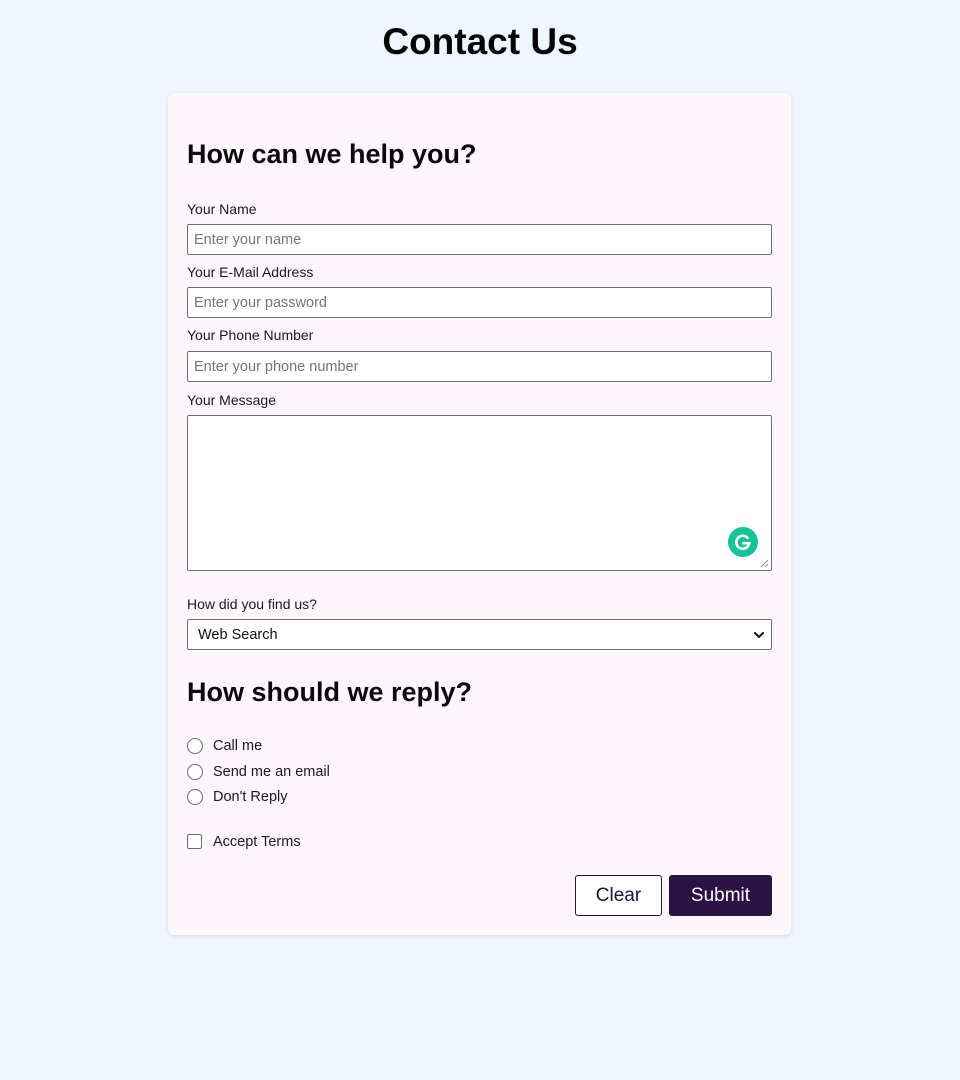 This screenshot has width=960, height=1080. I want to click on reply-option-label: Call me, so click(238, 746).